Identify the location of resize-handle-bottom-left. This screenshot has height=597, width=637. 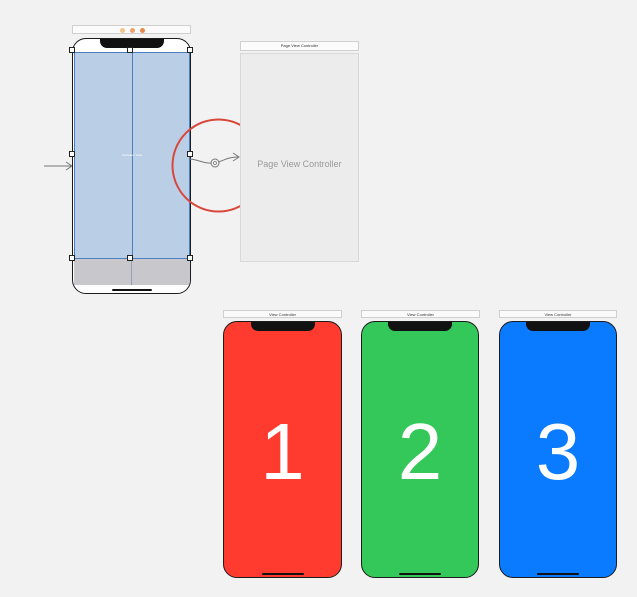
(72, 258).